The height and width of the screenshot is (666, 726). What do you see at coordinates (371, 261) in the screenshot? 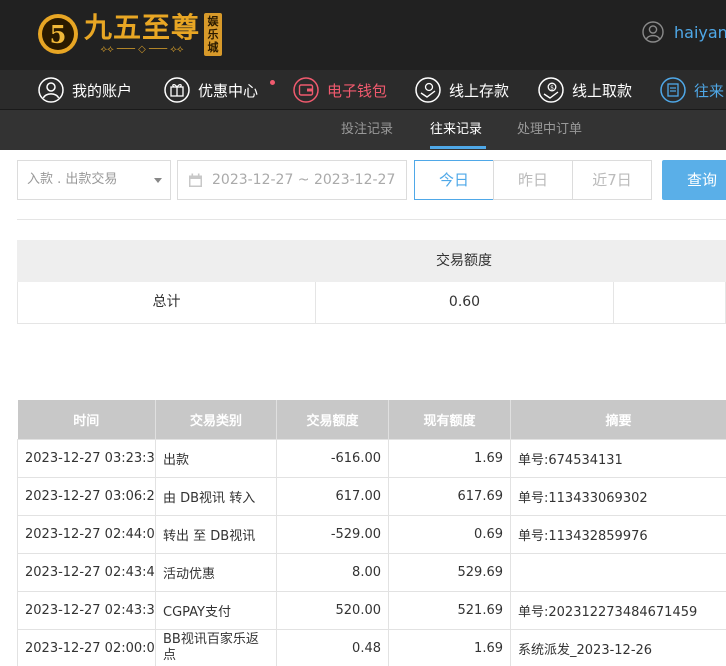
I see `summary-header: 交易额度` at bounding box center [371, 261].